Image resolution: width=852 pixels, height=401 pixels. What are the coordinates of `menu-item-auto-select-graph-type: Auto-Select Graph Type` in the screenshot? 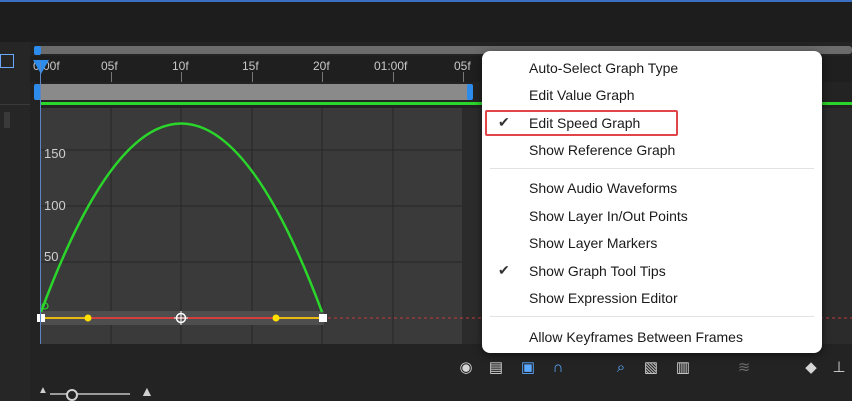 It's located at (652, 68).